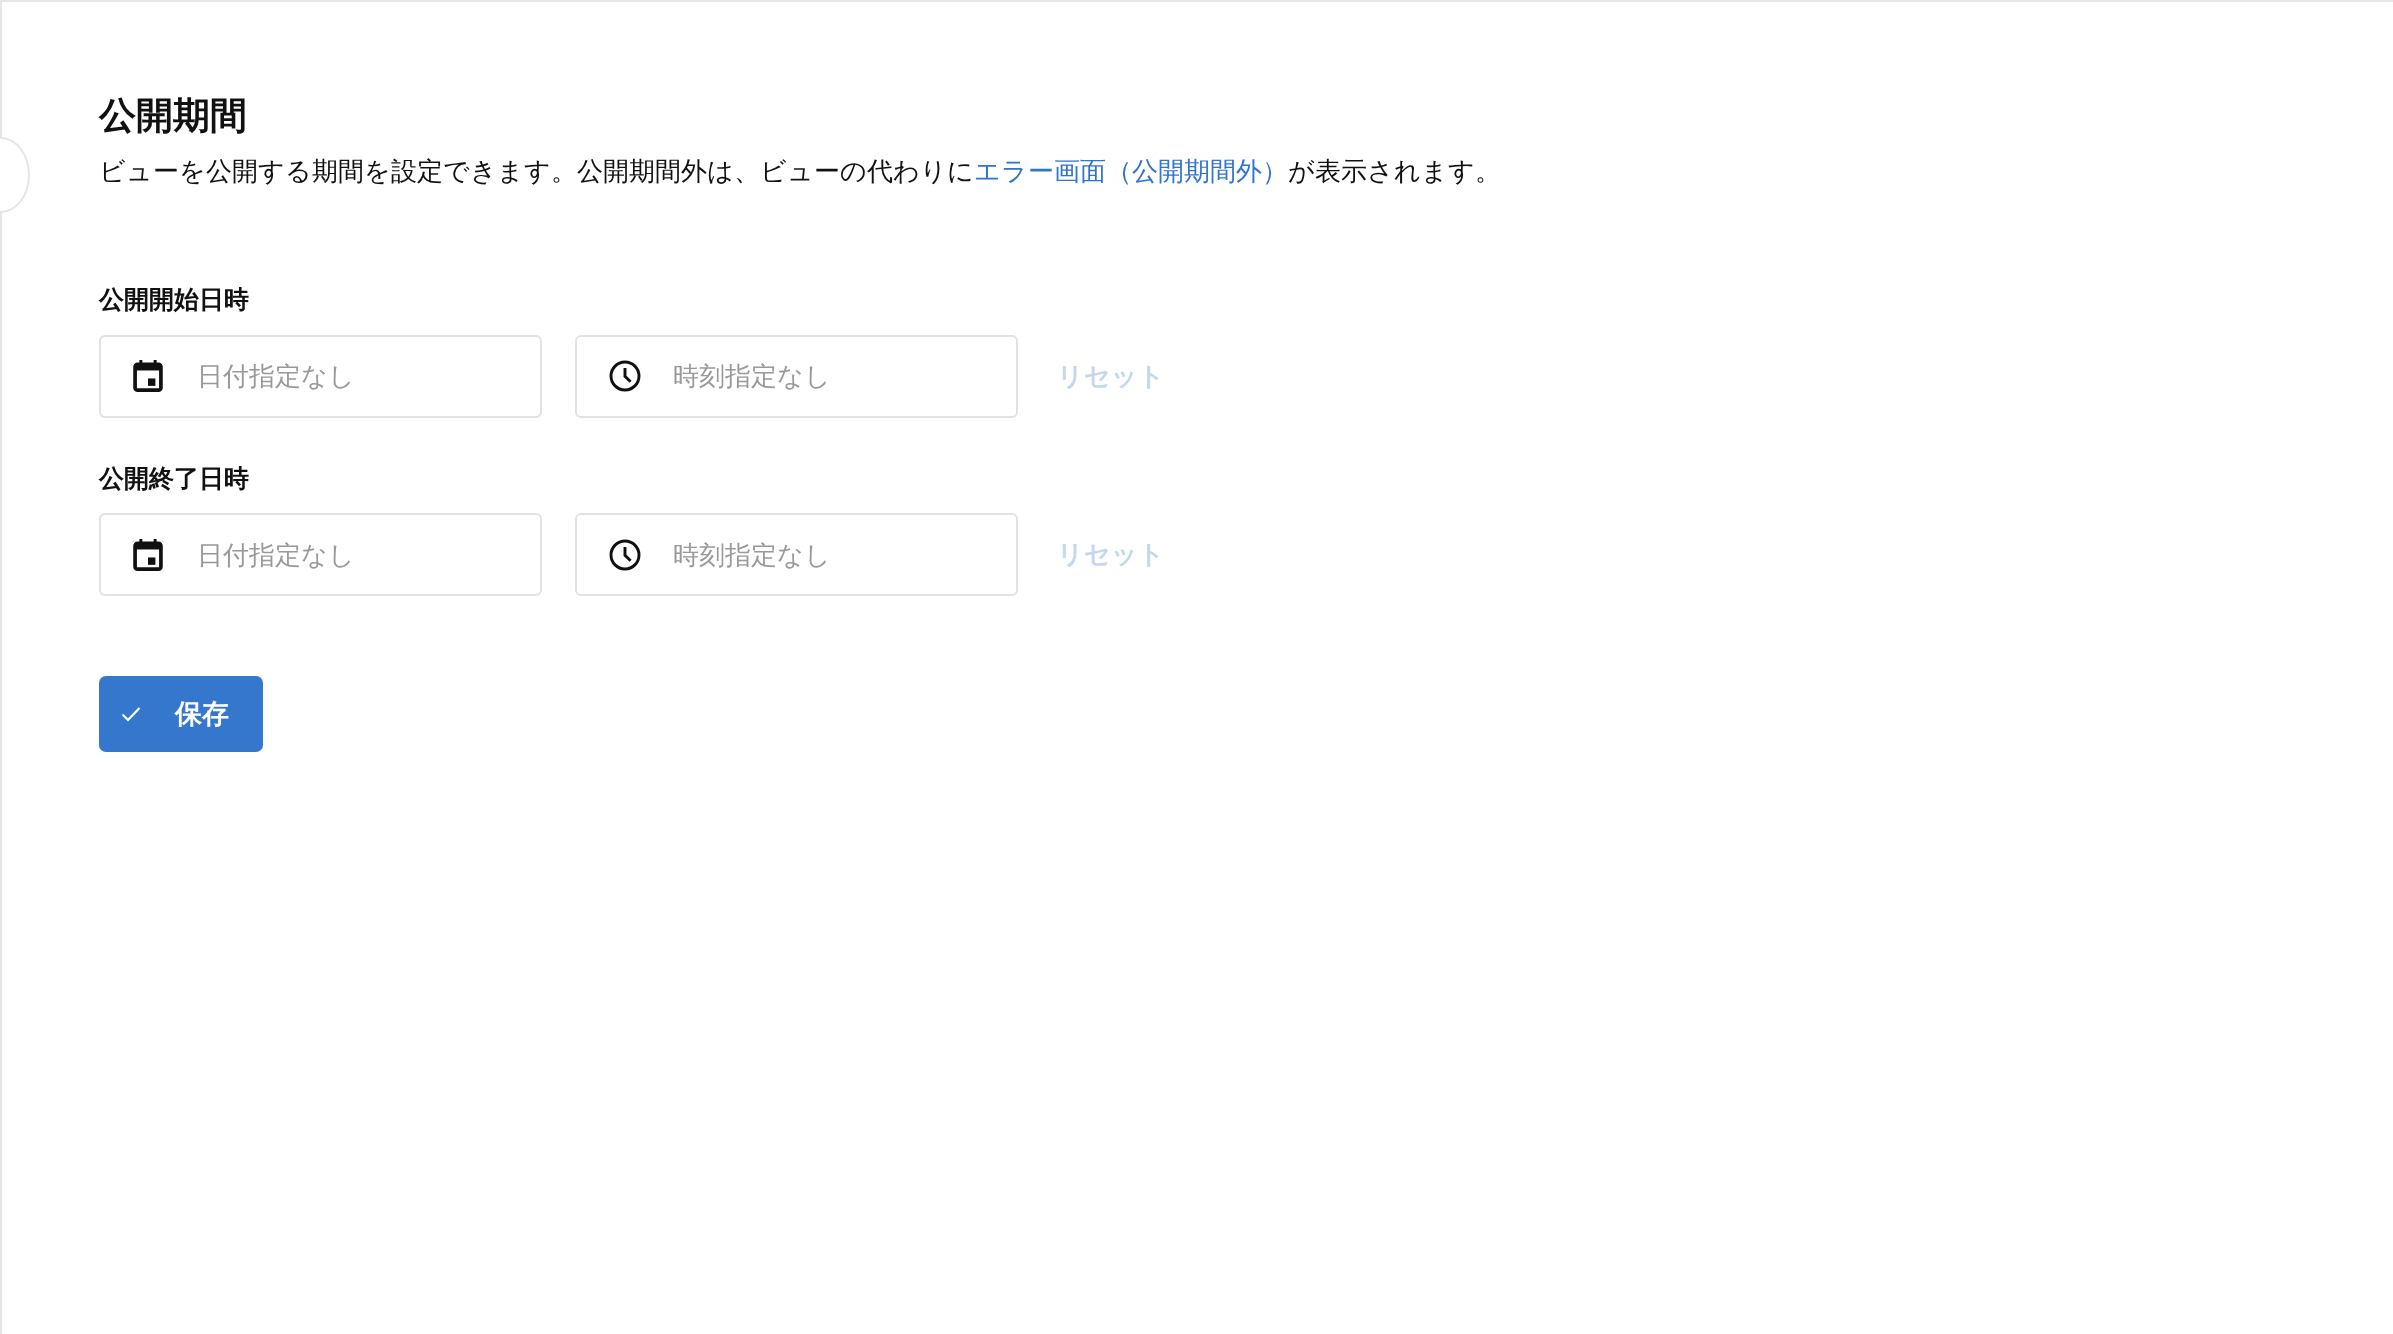 This screenshot has width=2393, height=1334. I want to click on description-text: ビューを公開する期間を設定できます。公開期間外は、ビューの代わりにエラー画面（公開期間外）が表示されます。, so click(800, 172).